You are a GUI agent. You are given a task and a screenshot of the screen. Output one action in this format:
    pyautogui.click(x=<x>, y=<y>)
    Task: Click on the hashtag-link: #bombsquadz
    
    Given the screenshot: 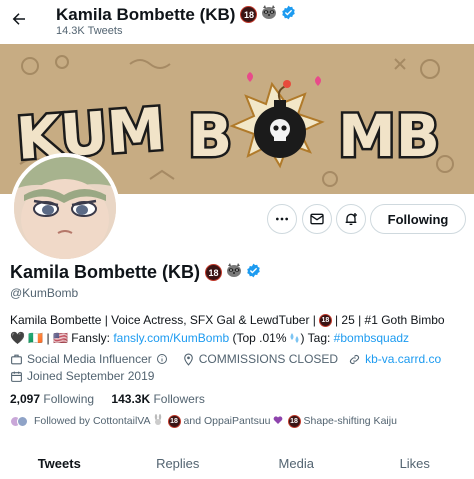 What is the action you would take?
    pyautogui.click(x=371, y=338)
    